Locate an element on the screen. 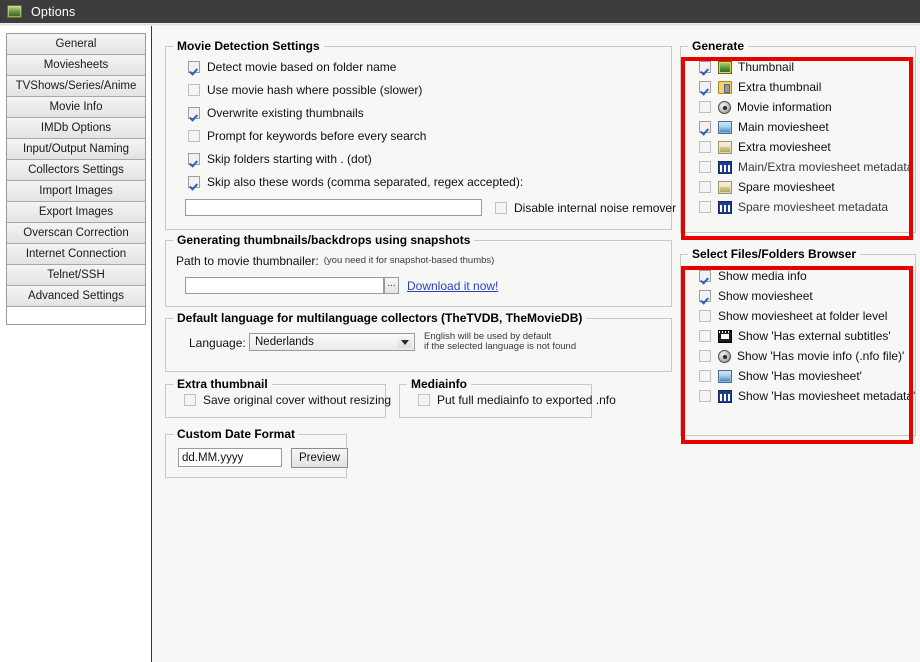 Image resolution: width=920 pixels, height=662 pixels. download-it-now-link: Download it now! is located at coordinates (452, 286).